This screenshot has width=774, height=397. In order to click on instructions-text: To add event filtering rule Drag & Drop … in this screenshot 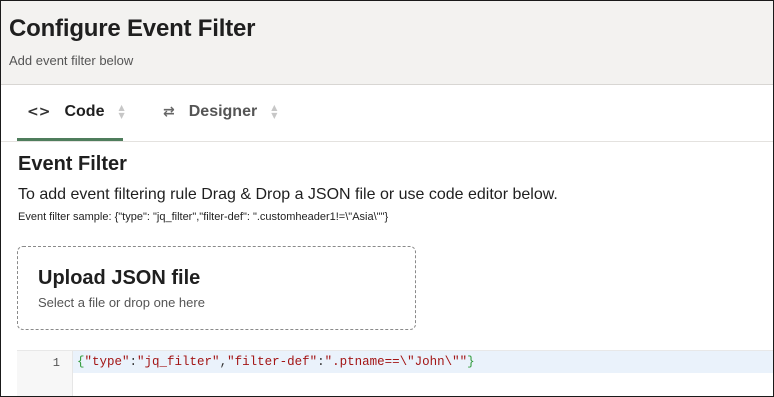, I will do `click(288, 194)`.